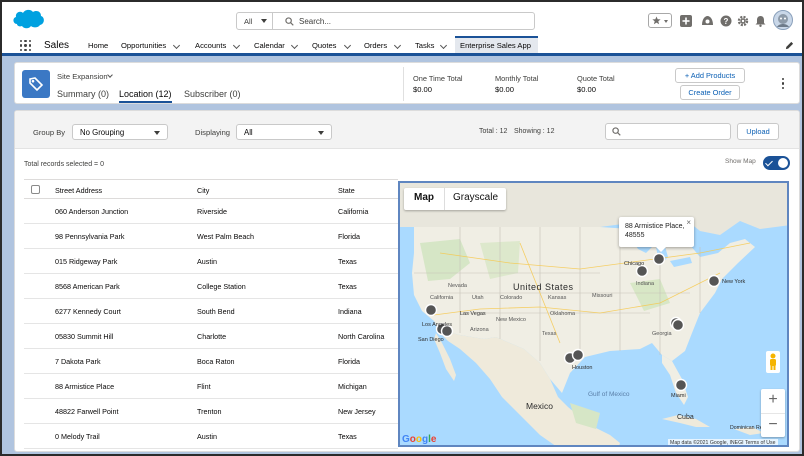 The width and height of the screenshot is (804, 456). I want to click on more-actions-icon, so click(783, 83).